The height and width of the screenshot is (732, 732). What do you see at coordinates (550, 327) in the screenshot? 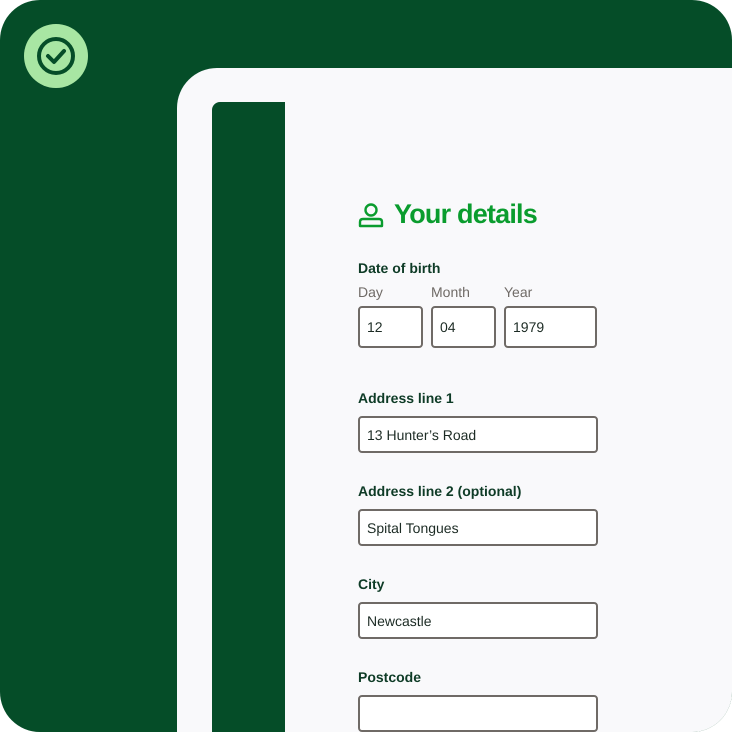
I see `input-field: 1979` at bounding box center [550, 327].